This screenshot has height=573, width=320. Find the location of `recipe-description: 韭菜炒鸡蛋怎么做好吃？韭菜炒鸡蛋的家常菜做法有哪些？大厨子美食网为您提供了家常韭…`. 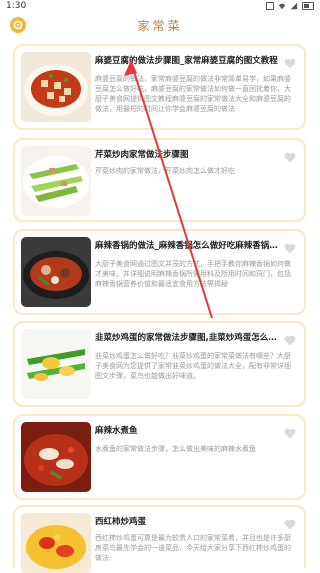

recipe-description: 韭菜炒鸡蛋怎么做好吃？韭菜炒鸡蛋的家常菜做法有哪些？大厨子美食网为您提供了家常韭… is located at coordinates (193, 366).